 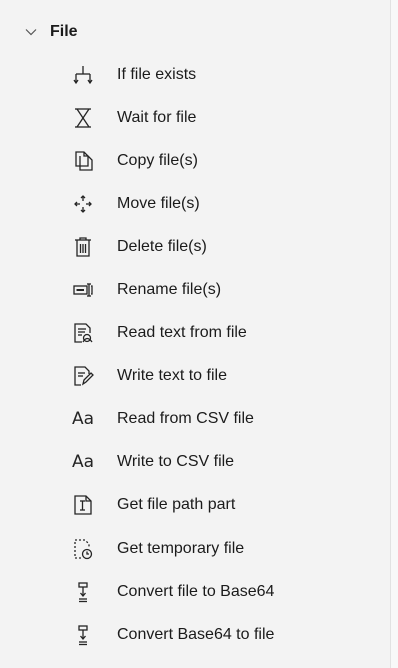 I want to click on if-branch-icon, so click(x=83, y=75).